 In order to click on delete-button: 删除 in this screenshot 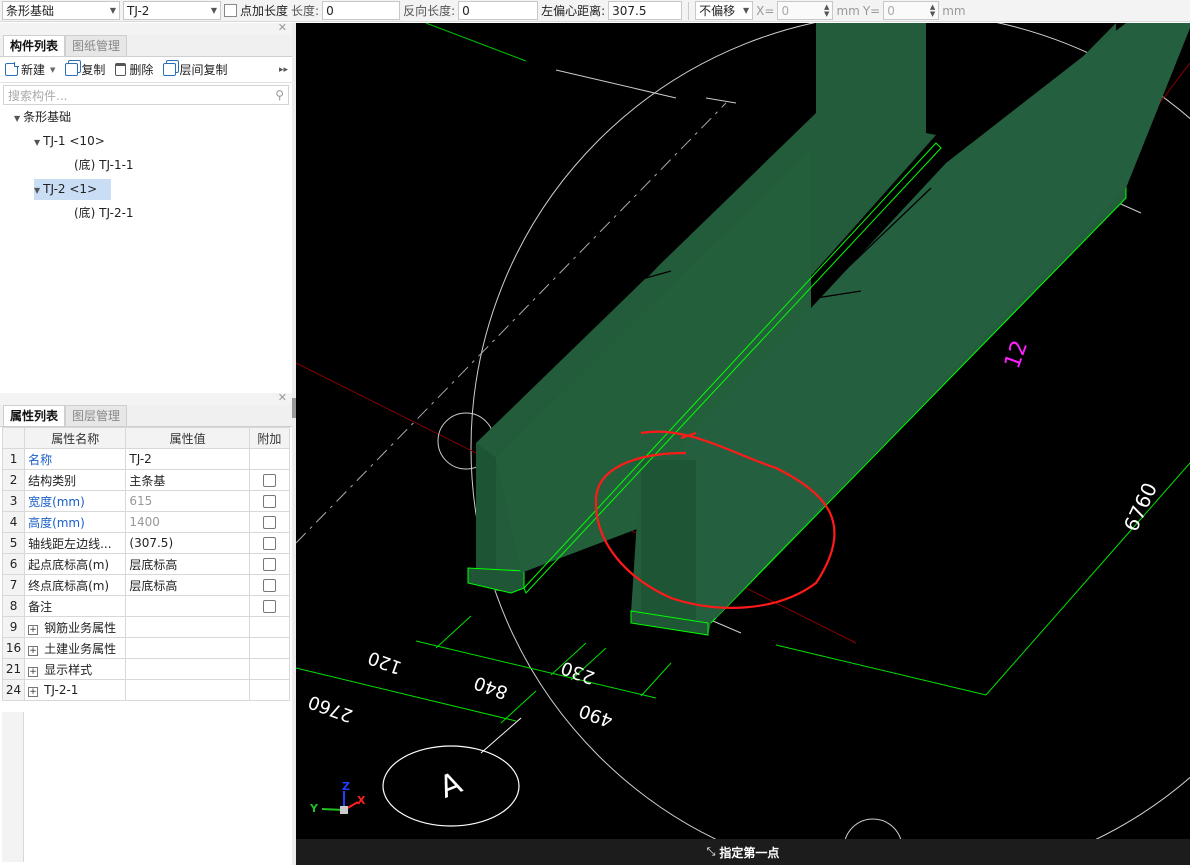, I will do `click(134, 69)`.